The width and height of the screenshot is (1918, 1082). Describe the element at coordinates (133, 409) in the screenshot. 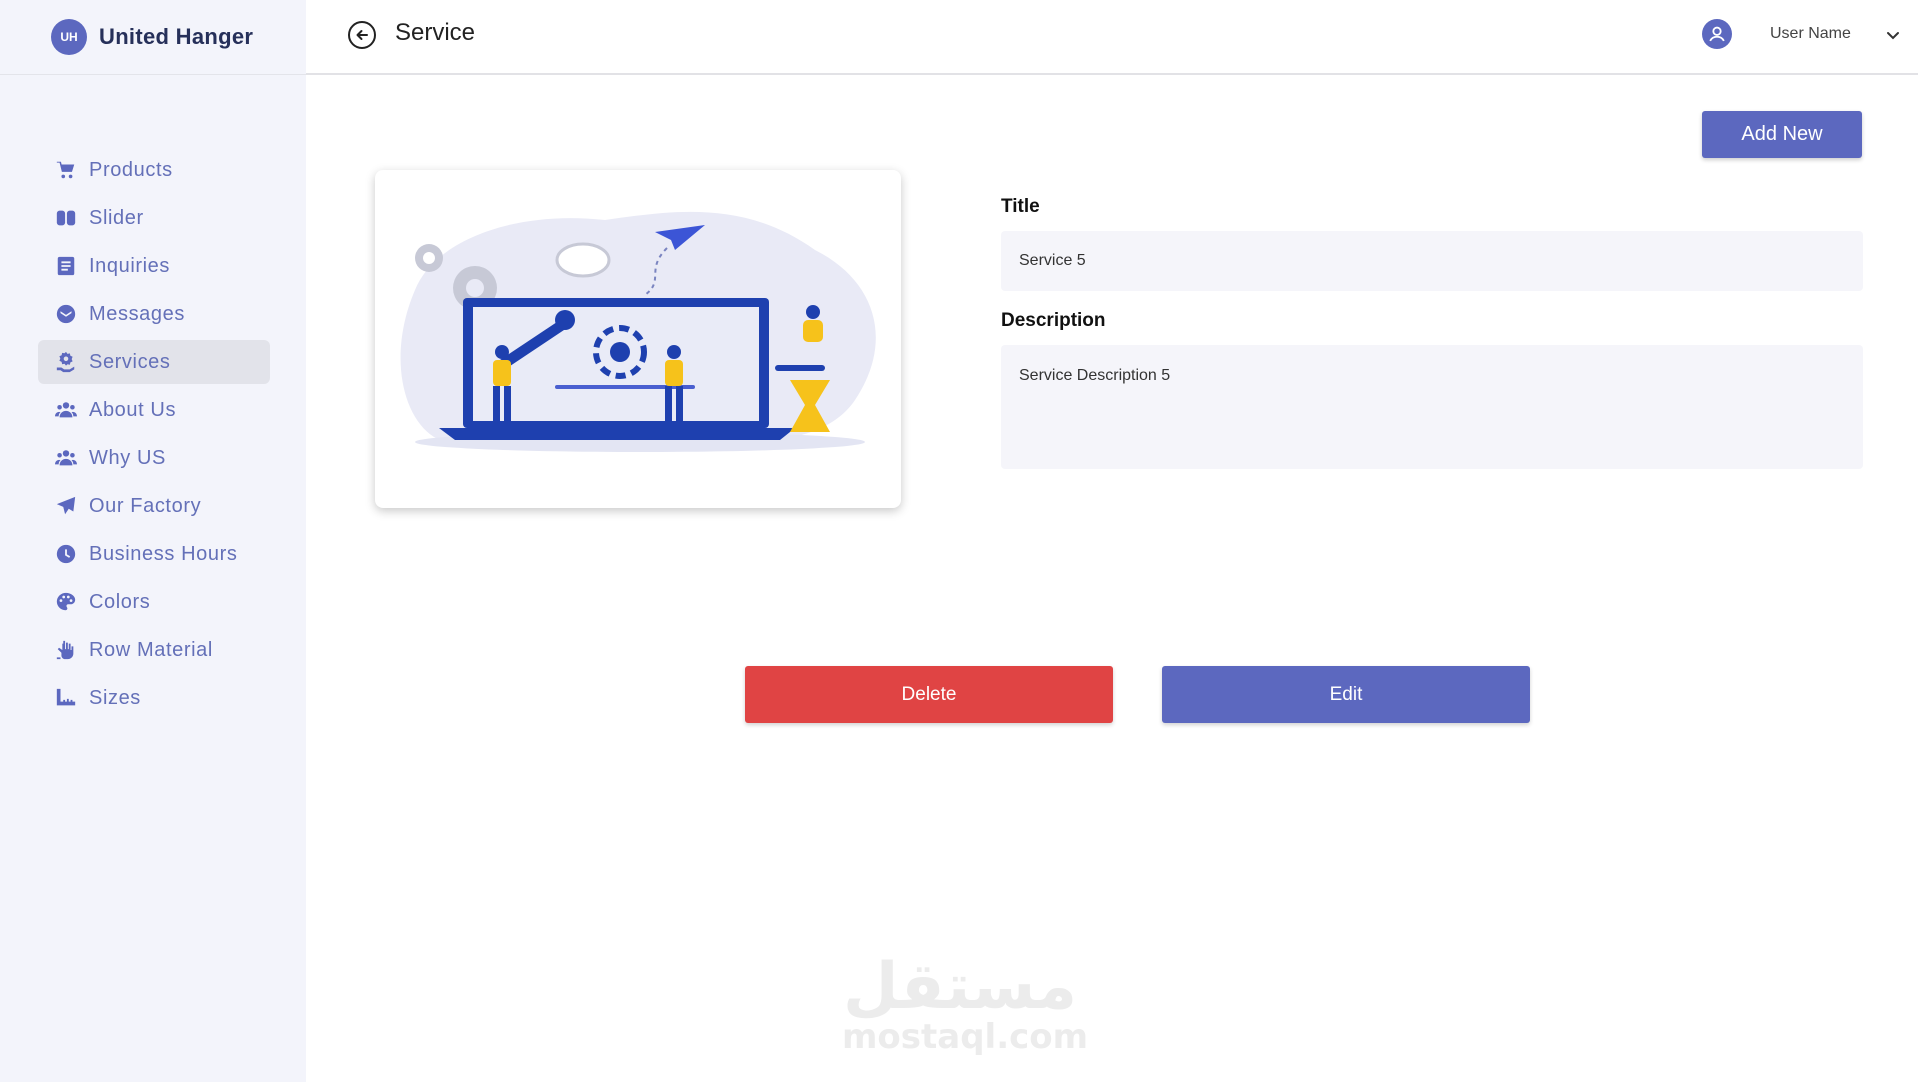

I see `sidebar-item-label: About Us` at that location.